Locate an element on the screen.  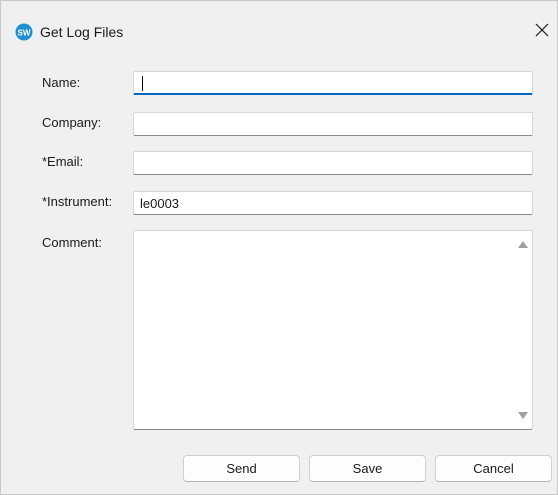
company-label: Company: is located at coordinates (72, 122).